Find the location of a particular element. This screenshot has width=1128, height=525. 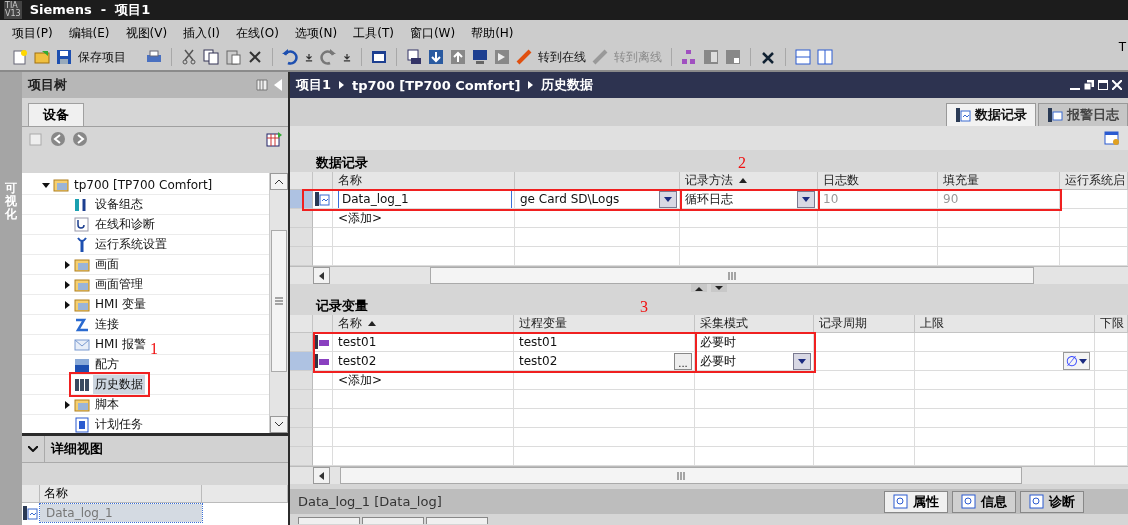

delete-icon is located at coordinates (255, 57).